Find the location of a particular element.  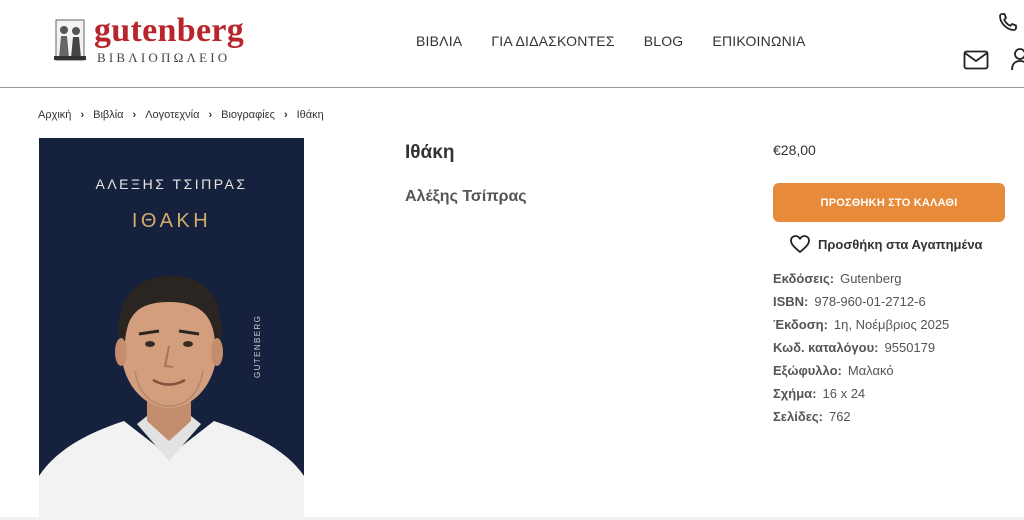

phone-icon is located at coordinates (1008, 22).